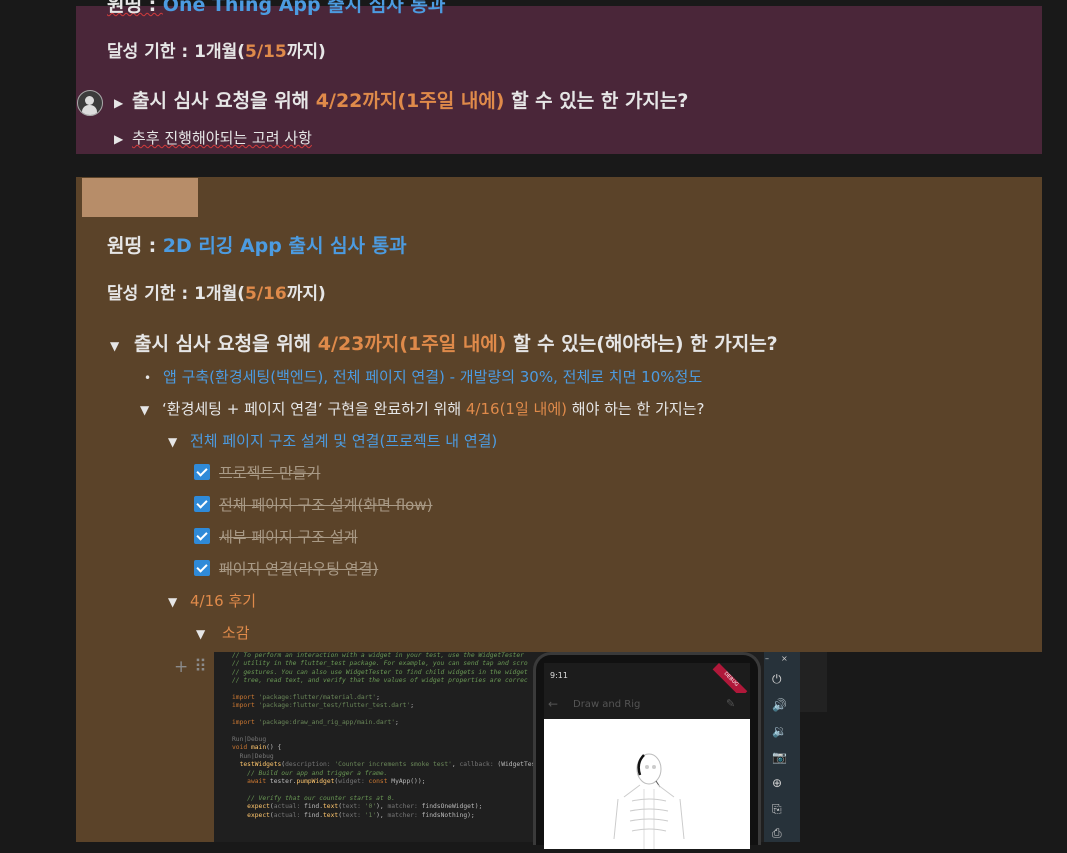 Image resolution: width=1067 pixels, height=853 pixels. I want to click on review-title: 4/16 후기, so click(223, 601).